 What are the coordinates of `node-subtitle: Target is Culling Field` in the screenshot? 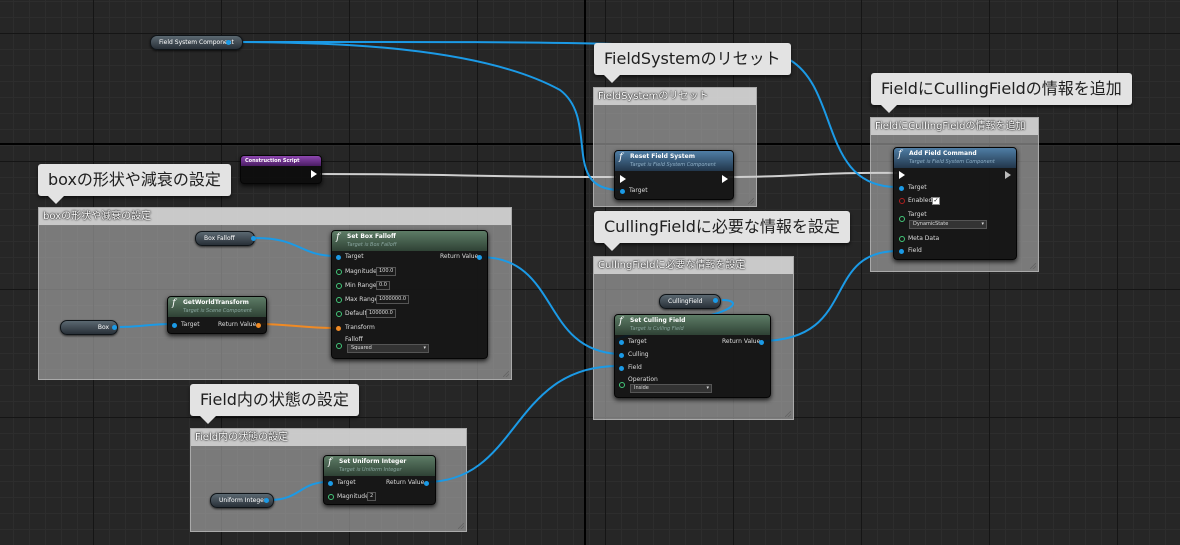 It's located at (657, 329).